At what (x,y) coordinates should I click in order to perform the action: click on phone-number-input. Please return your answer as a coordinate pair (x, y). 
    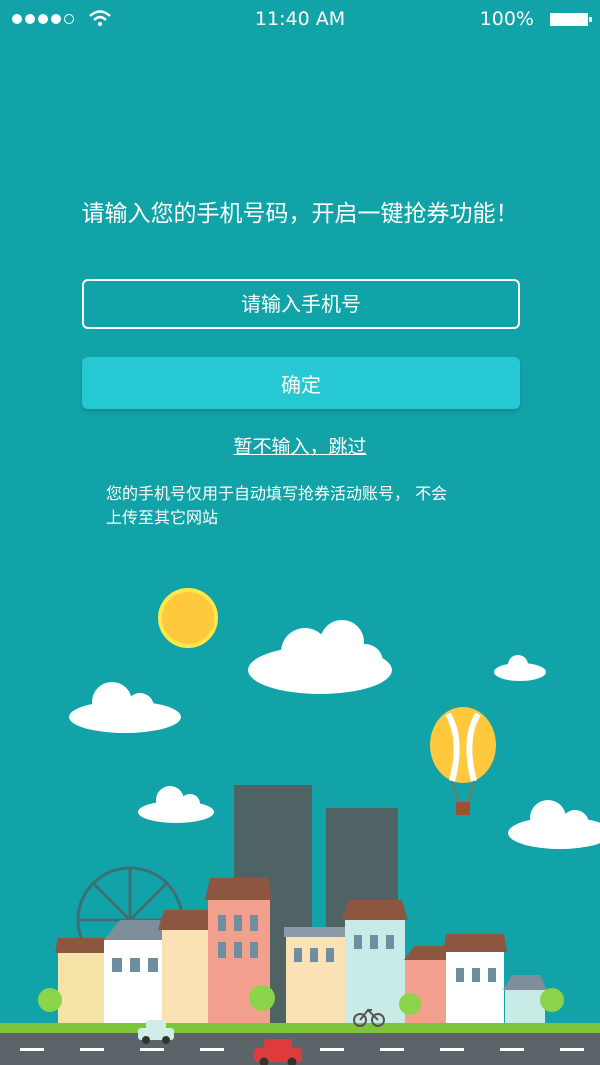
    Looking at the image, I should click on (301, 304).